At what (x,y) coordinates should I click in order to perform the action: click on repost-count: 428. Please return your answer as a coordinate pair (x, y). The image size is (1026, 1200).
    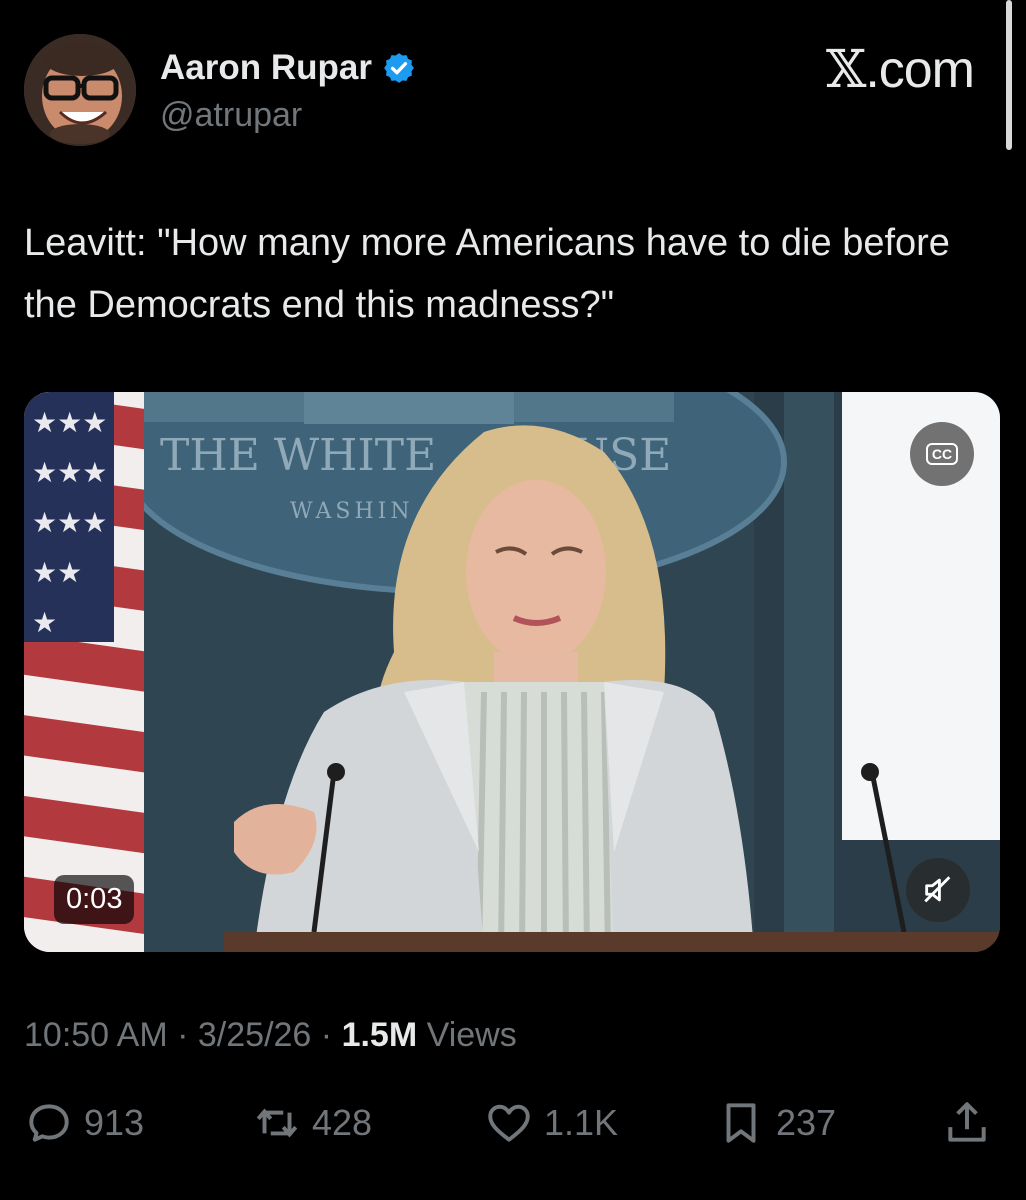
    Looking at the image, I should click on (342, 1122).